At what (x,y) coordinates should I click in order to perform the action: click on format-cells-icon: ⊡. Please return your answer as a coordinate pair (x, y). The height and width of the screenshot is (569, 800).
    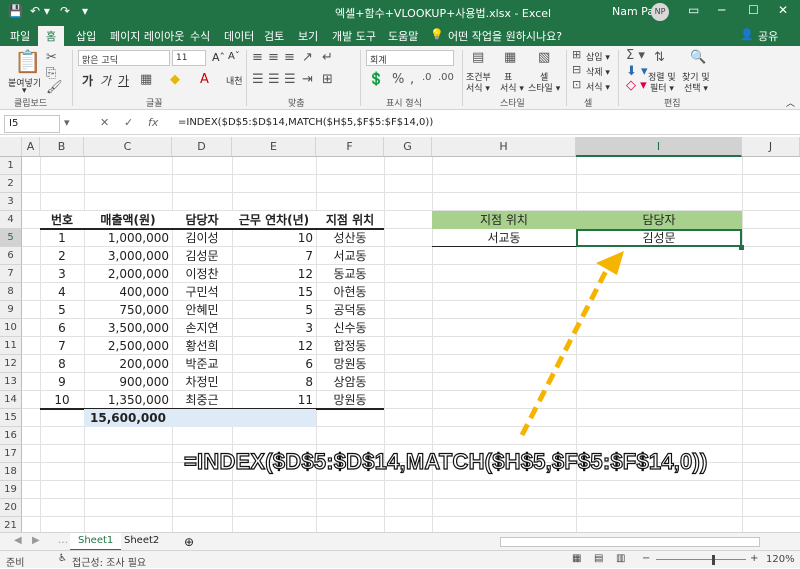
    Looking at the image, I should click on (576, 84).